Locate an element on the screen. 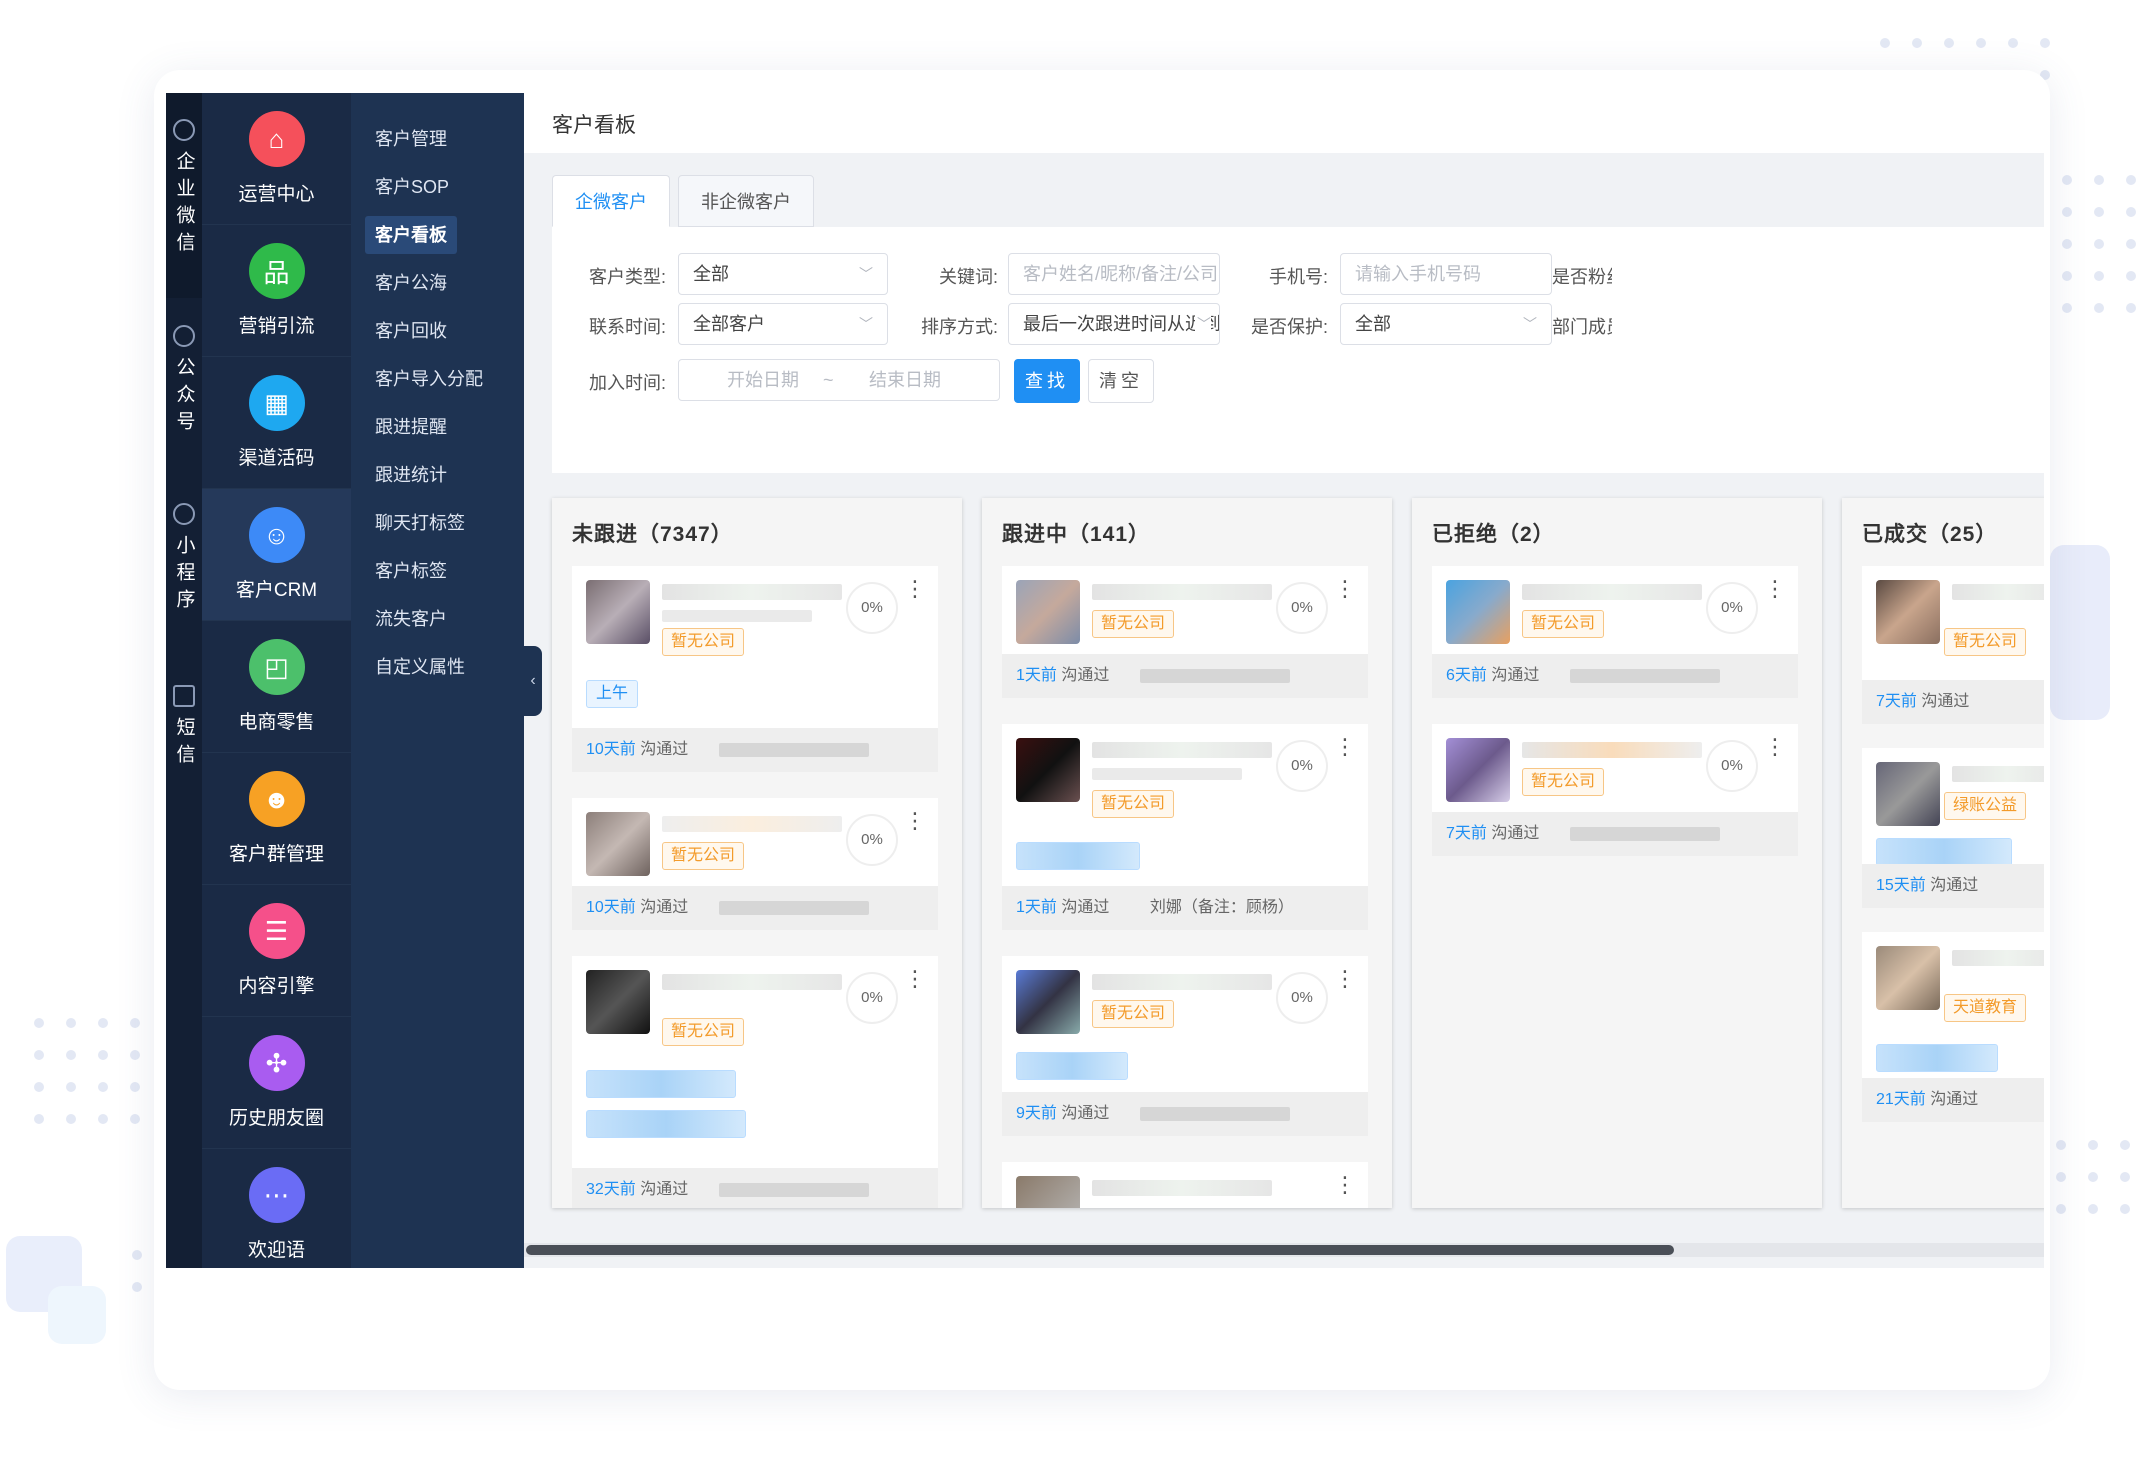  customer-card: 暂无公司 7天前 沟通过 is located at coordinates (1953, 645).